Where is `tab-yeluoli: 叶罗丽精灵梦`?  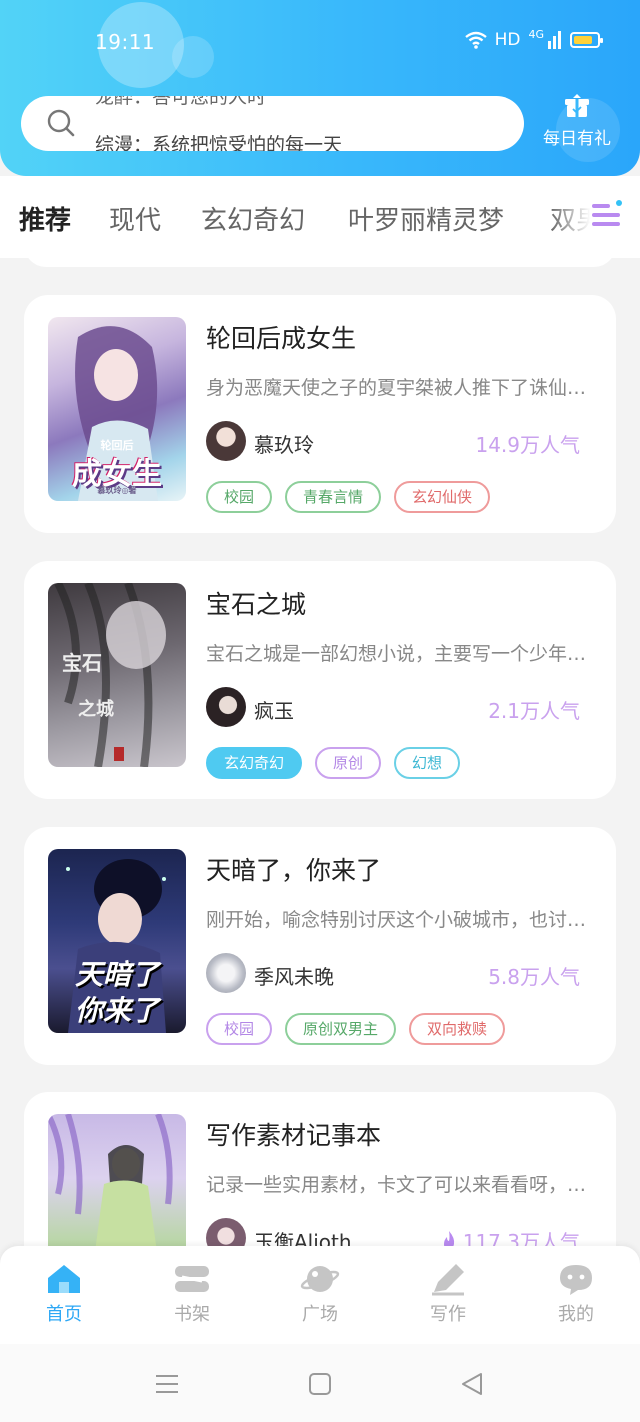
tab-yeluoli: 叶罗丽精灵梦 is located at coordinates (426, 218).